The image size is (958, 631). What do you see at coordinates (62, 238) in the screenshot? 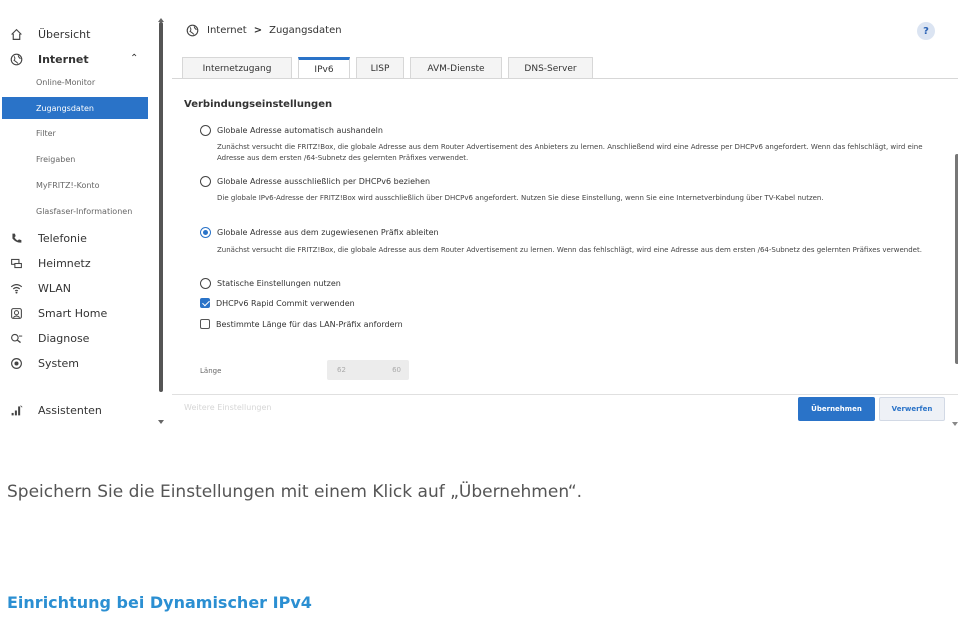
I see `sidebar-item-label: Telefonie` at bounding box center [62, 238].